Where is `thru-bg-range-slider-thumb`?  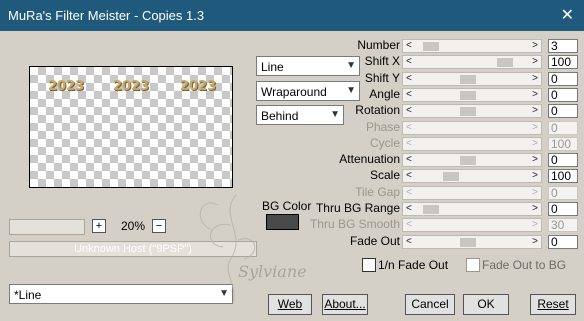
thru-bg-range-slider-thumb is located at coordinates (431, 209).